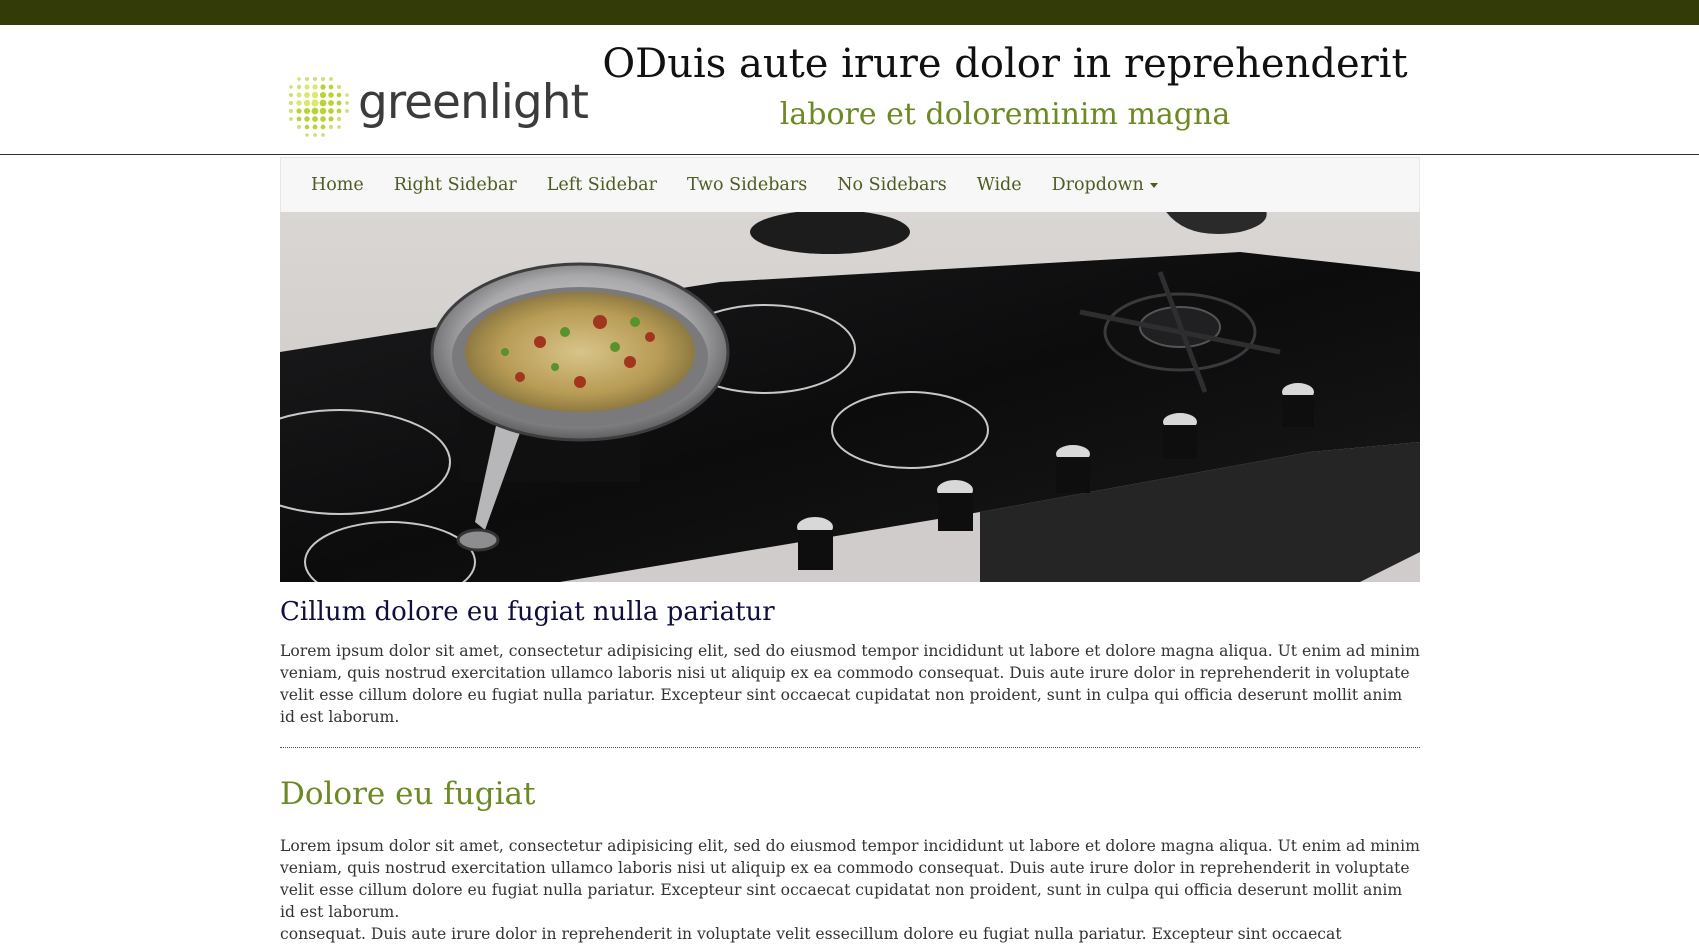  What do you see at coordinates (1153, 185) in the screenshot?
I see `caret-down-icon` at bounding box center [1153, 185].